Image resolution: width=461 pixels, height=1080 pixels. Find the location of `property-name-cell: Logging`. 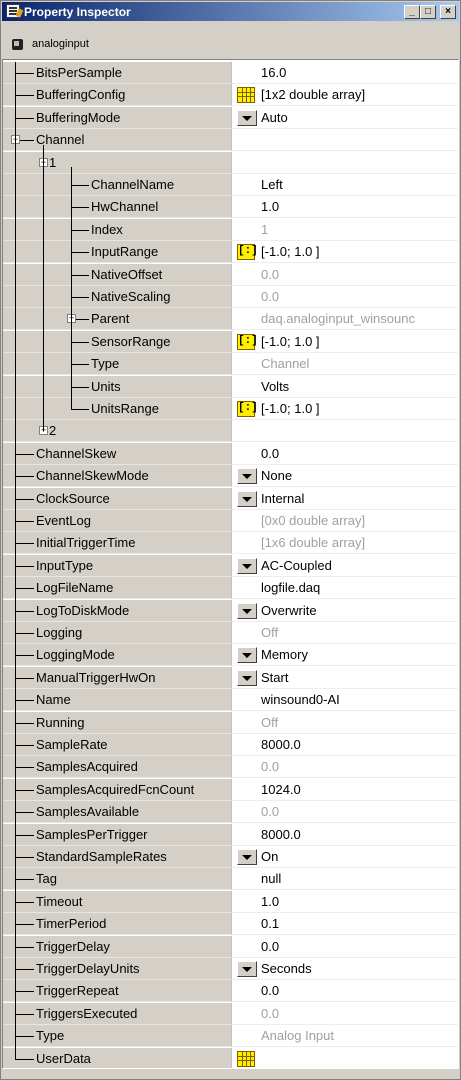

property-name-cell: Logging is located at coordinates (117, 633).